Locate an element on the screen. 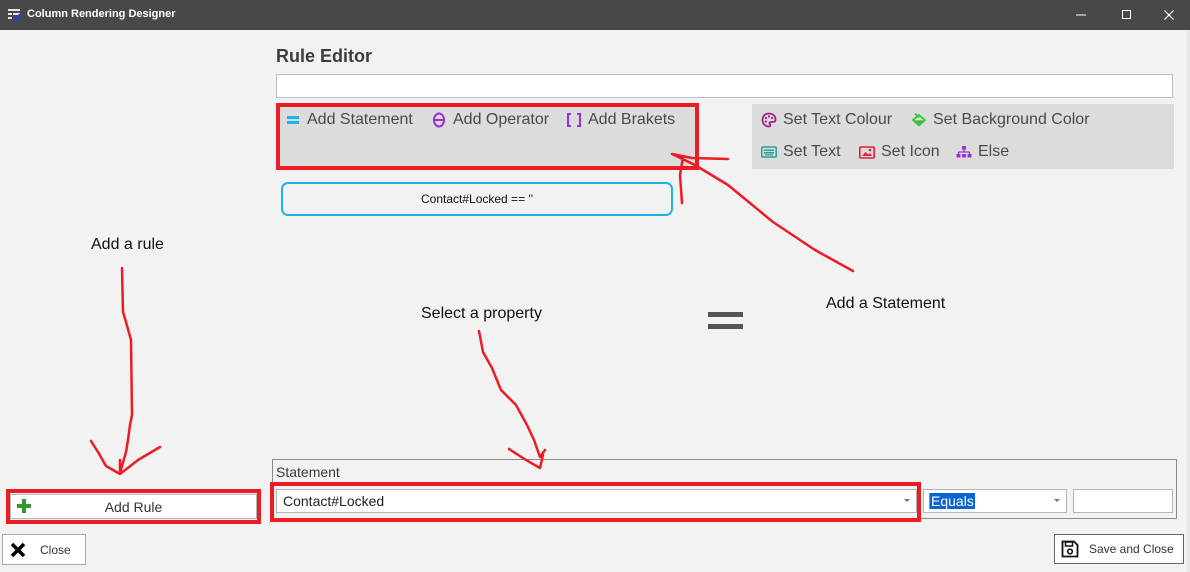  plus-icon is located at coordinates (24, 507).